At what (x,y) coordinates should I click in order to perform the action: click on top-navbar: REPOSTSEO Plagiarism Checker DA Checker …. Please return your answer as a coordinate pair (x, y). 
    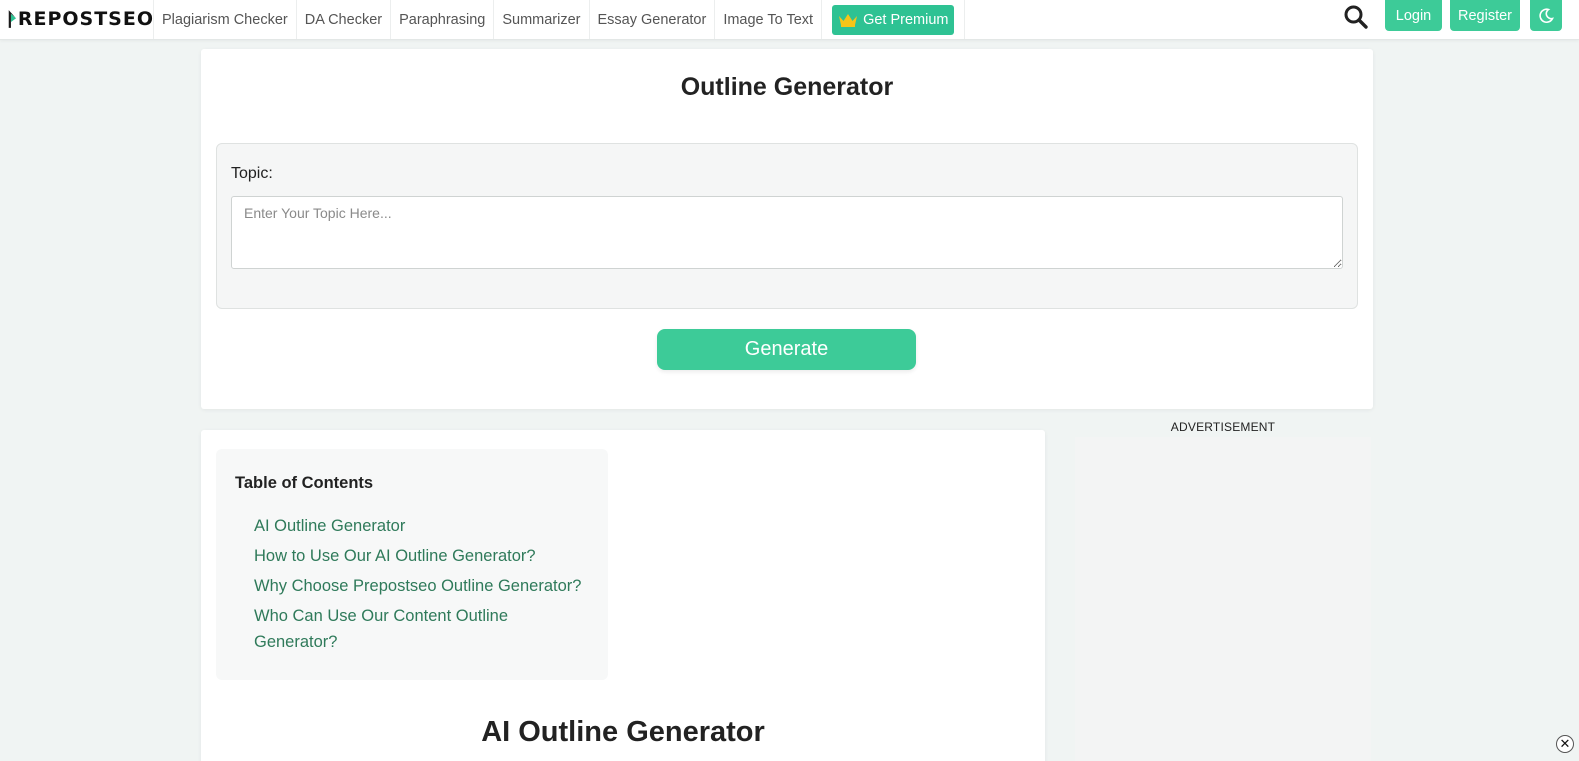
    Looking at the image, I should click on (789, 20).